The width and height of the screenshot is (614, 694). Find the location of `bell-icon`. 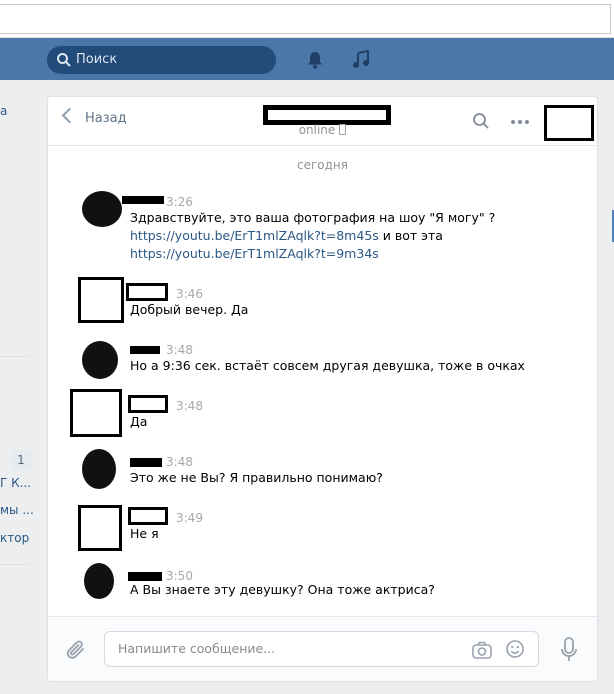

bell-icon is located at coordinates (315, 60).